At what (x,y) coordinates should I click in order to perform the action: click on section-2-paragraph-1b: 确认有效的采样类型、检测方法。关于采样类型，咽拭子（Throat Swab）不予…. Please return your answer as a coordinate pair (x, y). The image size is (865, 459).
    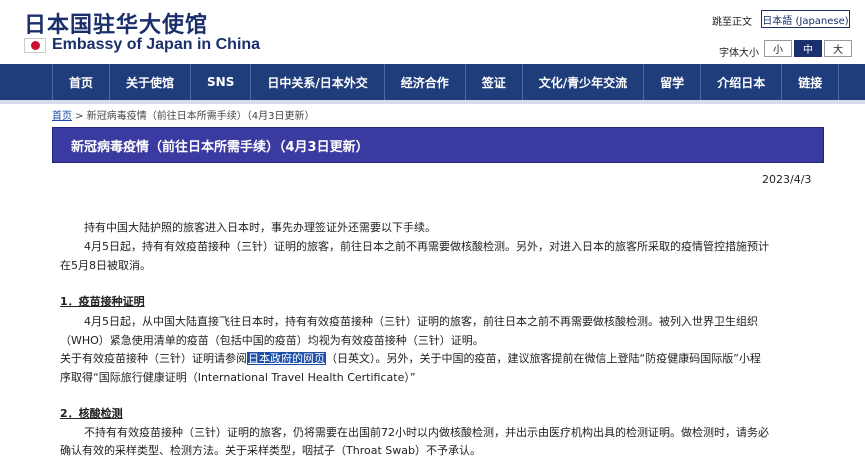
    Looking at the image, I should click on (270, 450).